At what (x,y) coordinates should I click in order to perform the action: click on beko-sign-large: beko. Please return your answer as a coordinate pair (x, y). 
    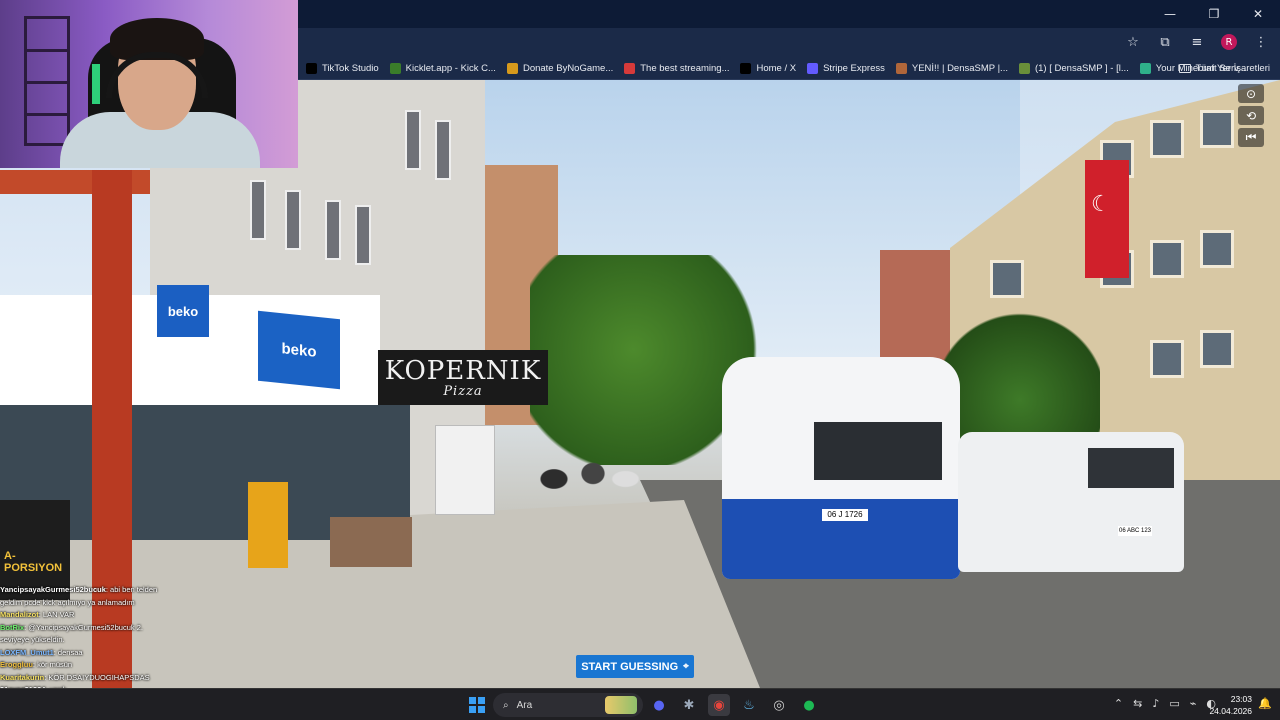
    Looking at the image, I should click on (299, 350).